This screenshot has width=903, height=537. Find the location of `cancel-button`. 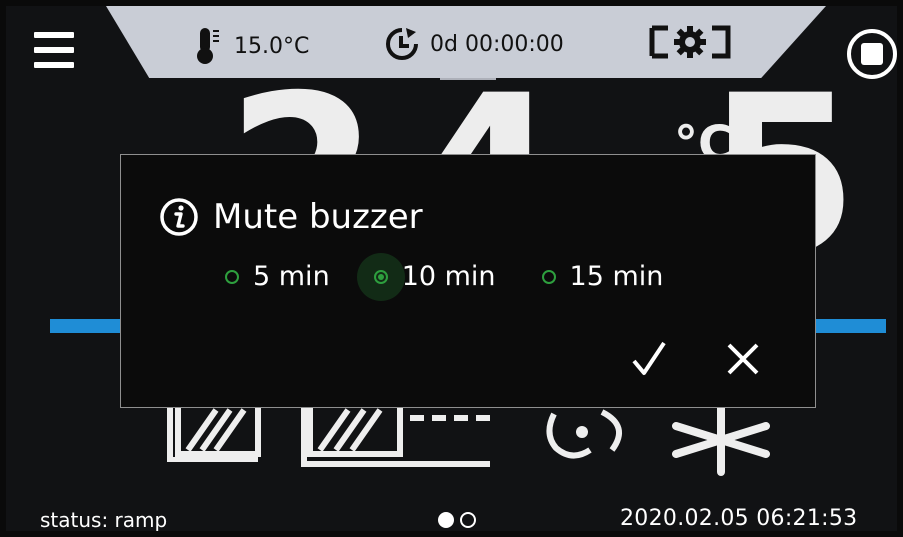

cancel-button is located at coordinates (743, 359).